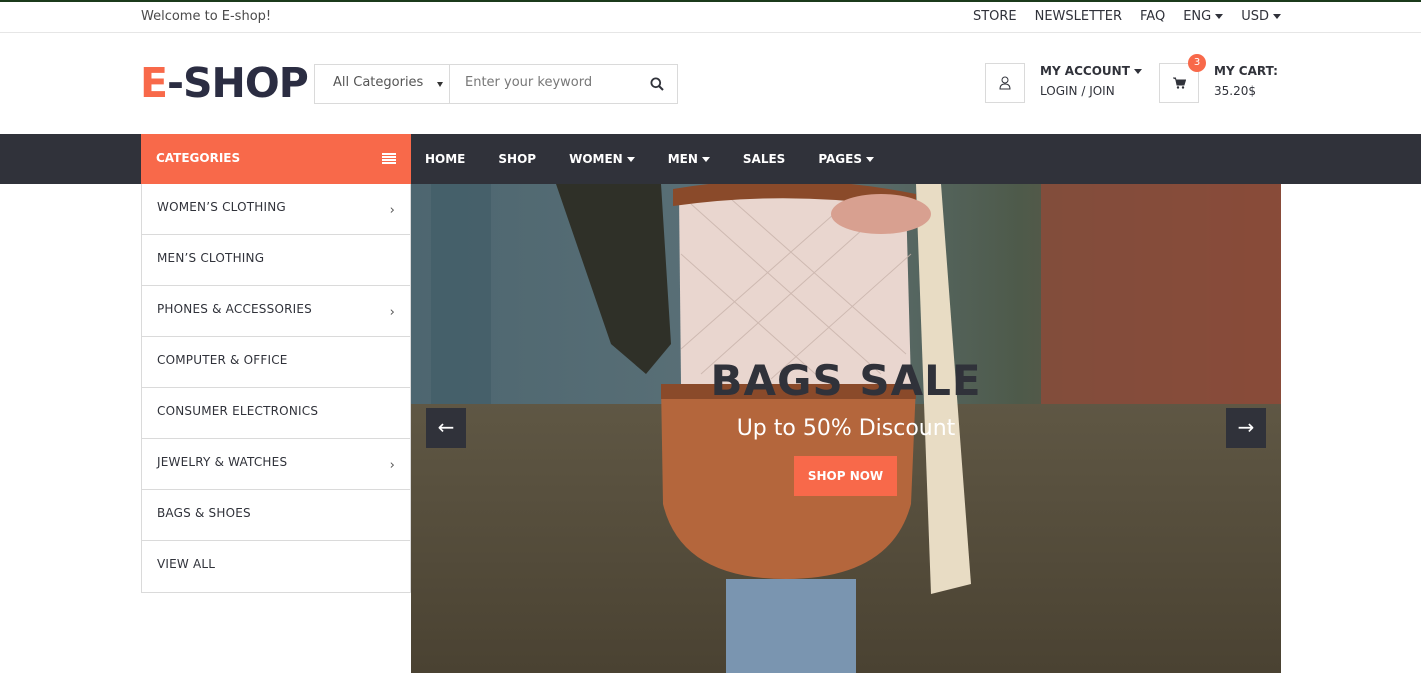 The height and width of the screenshot is (684, 1421). Describe the element at coordinates (221, 207) in the screenshot. I see `category-label: WOMEN’S CLOTHING` at that location.